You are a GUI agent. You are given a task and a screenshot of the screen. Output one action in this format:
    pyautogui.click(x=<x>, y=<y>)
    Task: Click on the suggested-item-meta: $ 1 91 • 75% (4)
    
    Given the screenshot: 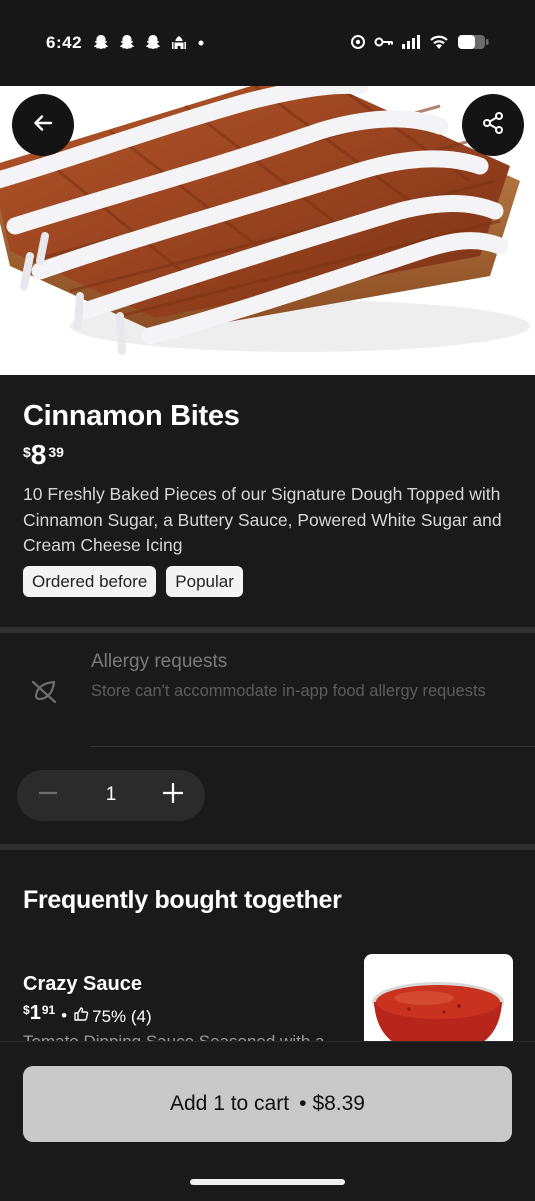 What is the action you would take?
    pyautogui.click(x=87, y=1014)
    